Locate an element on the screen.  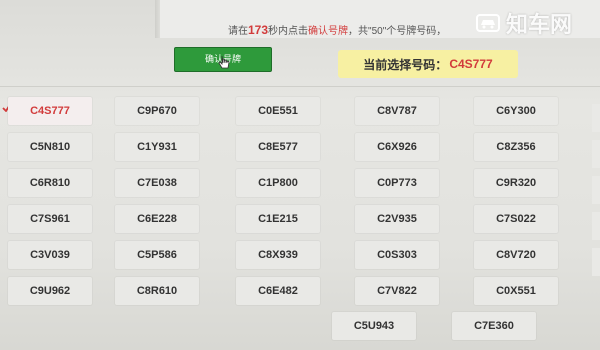
plate-option: C9U962 is located at coordinates (50, 291).